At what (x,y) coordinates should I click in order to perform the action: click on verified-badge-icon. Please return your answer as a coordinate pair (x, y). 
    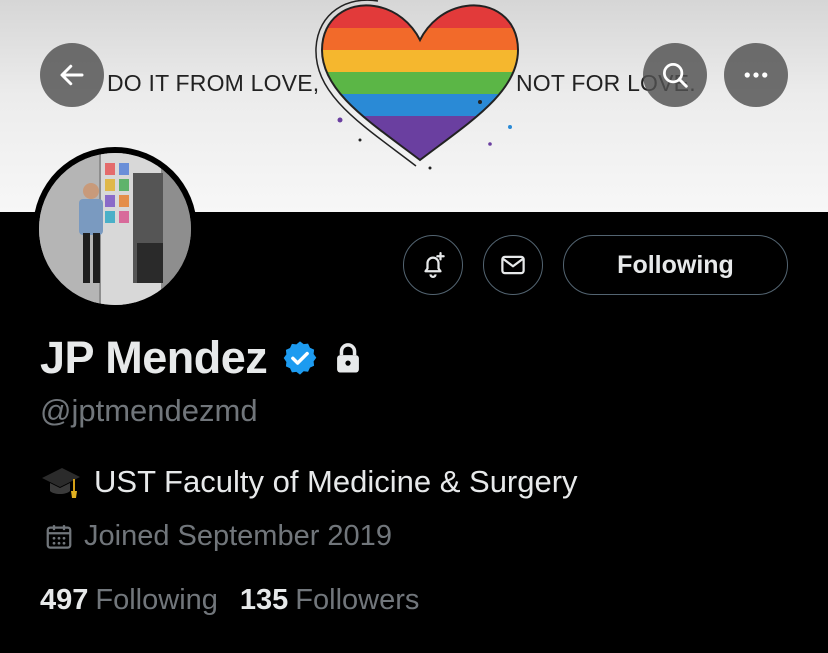
    Looking at the image, I should click on (300, 358).